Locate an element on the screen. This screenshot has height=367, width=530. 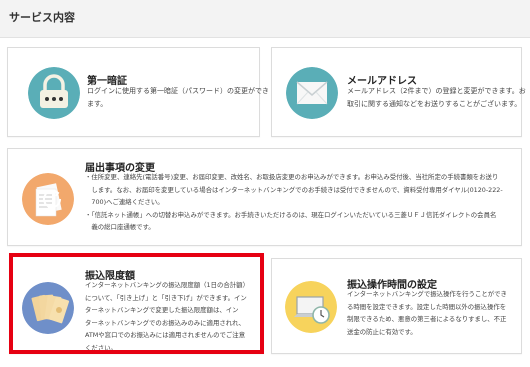
desc-line: 取引に関する通知などをお送りすることがございます。 is located at coordinates (434, 104).